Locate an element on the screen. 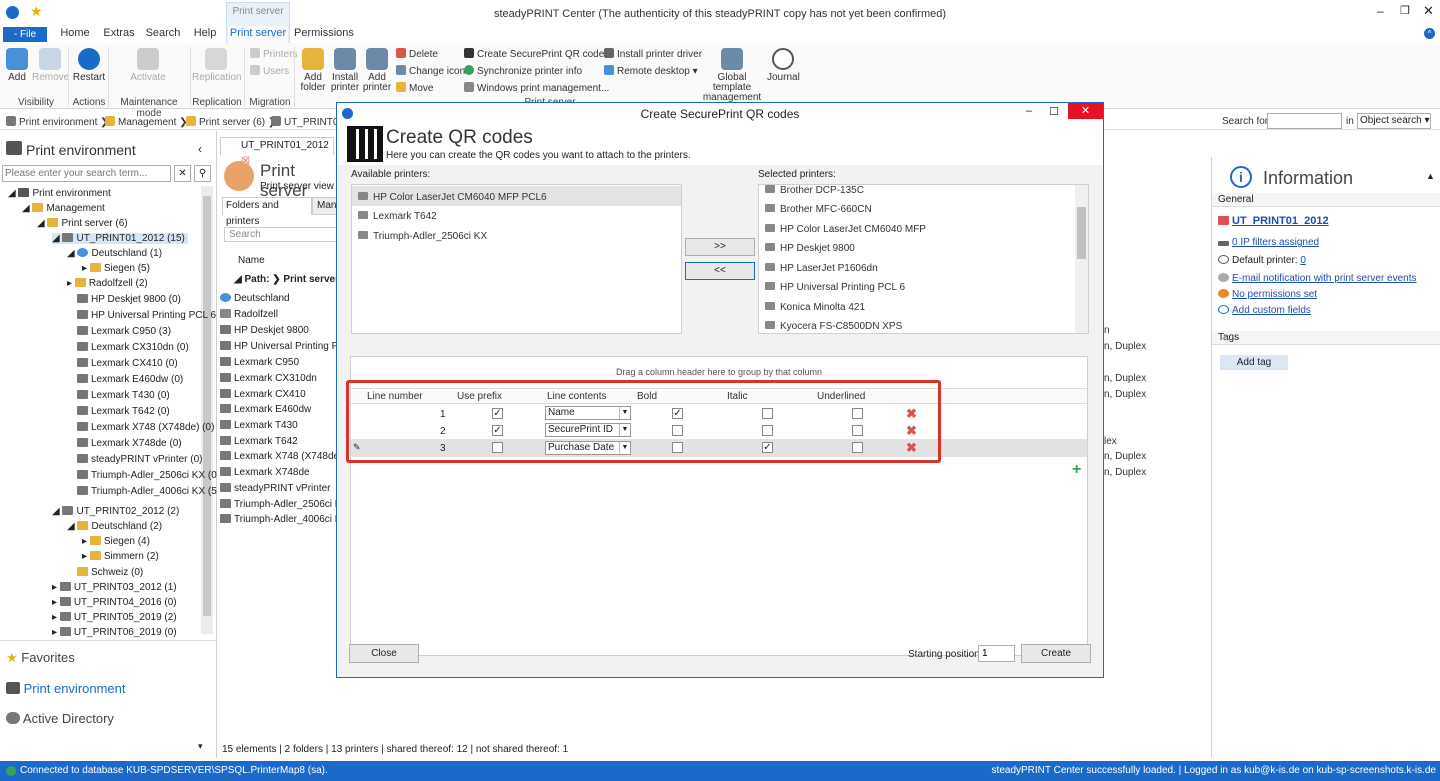 This screenshot has height=781, width=1440. server-name: UT_PRINT01_2012 is located at coordinates (1273, 221).